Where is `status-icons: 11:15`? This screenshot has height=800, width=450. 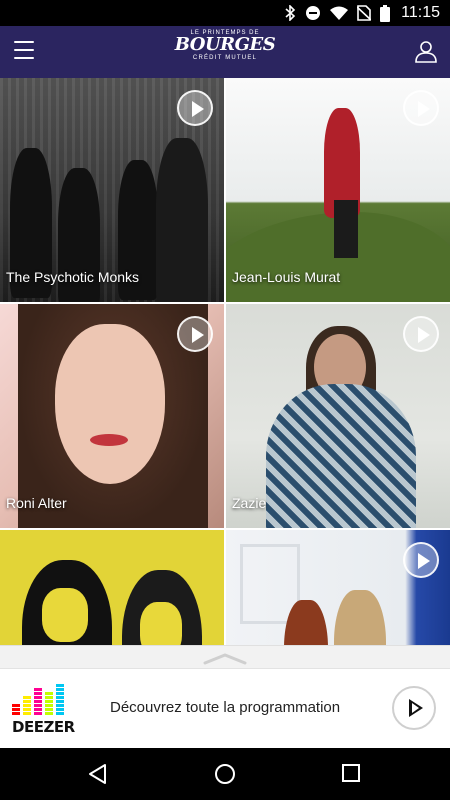
status-icons: 11:15 is located at coordinates (362, 13).